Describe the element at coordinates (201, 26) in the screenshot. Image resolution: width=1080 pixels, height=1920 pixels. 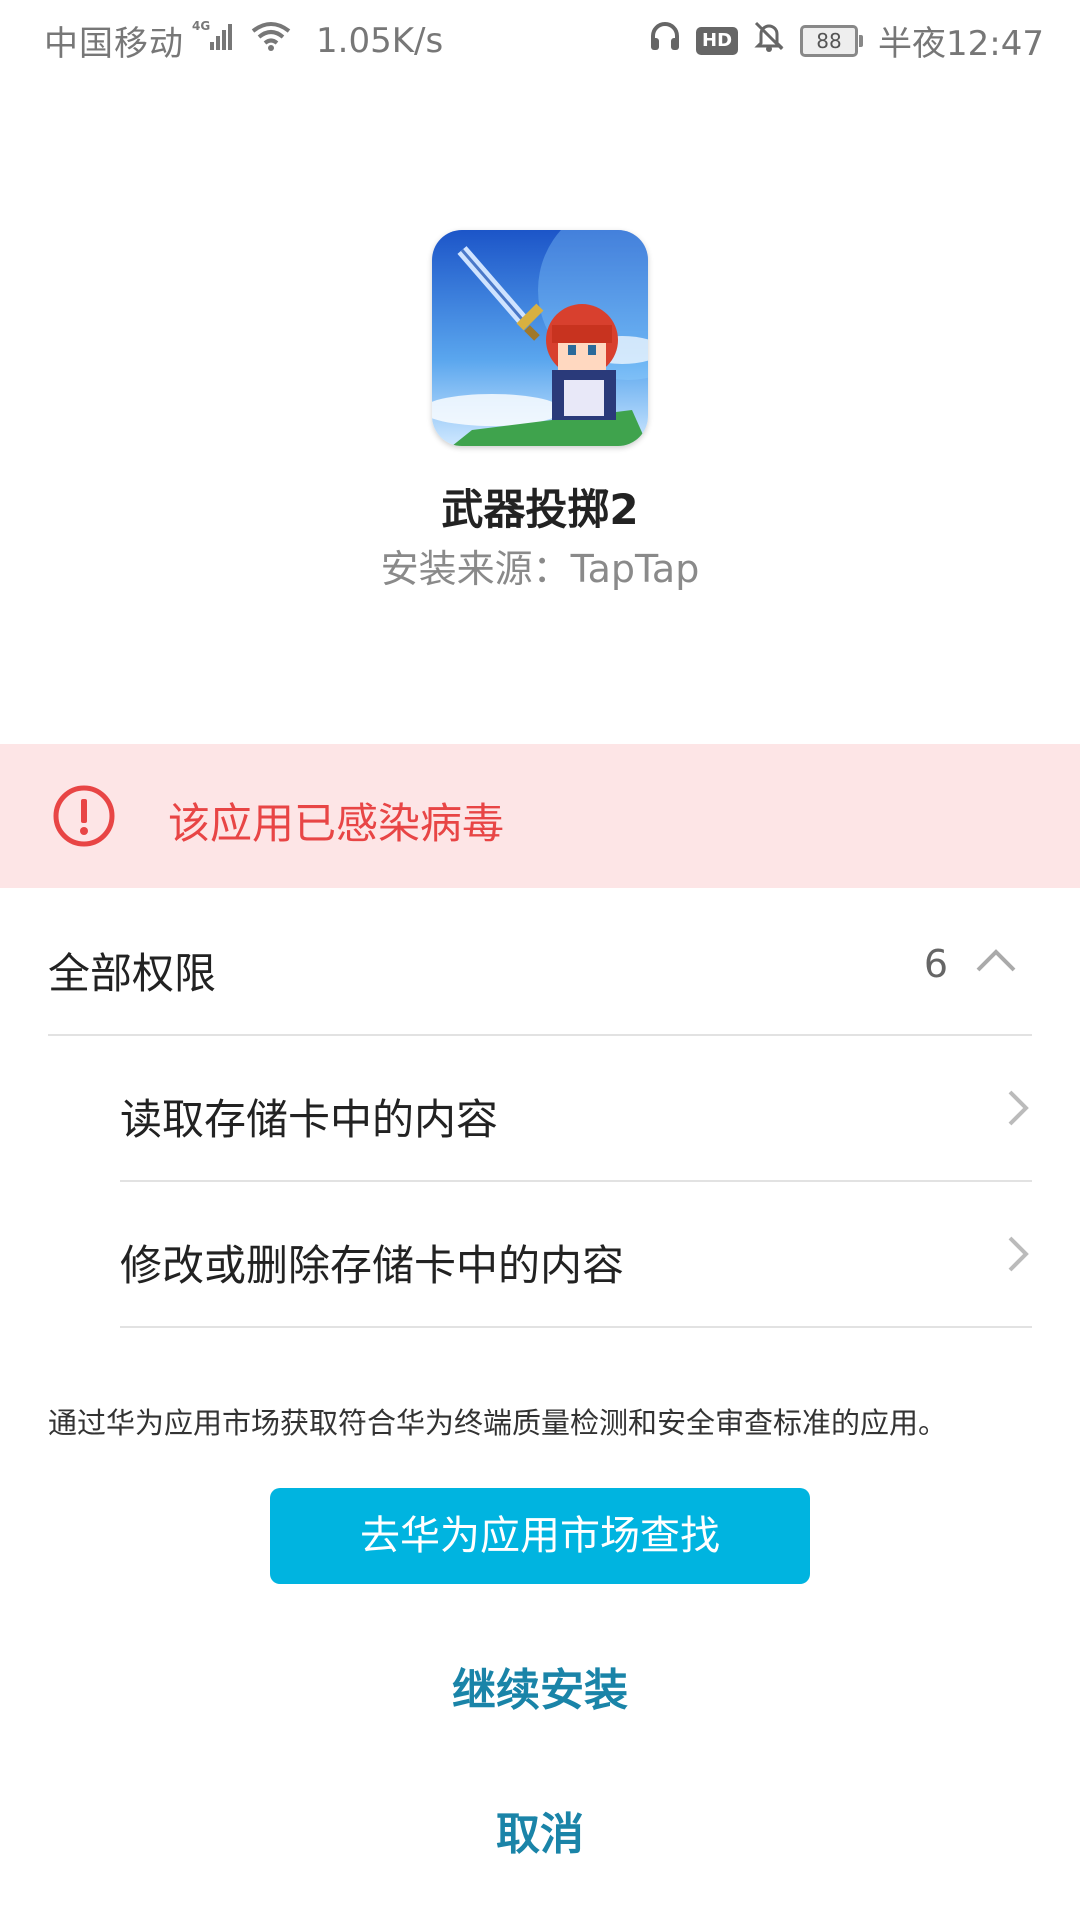
I see `svg-text: 4G` at that location.